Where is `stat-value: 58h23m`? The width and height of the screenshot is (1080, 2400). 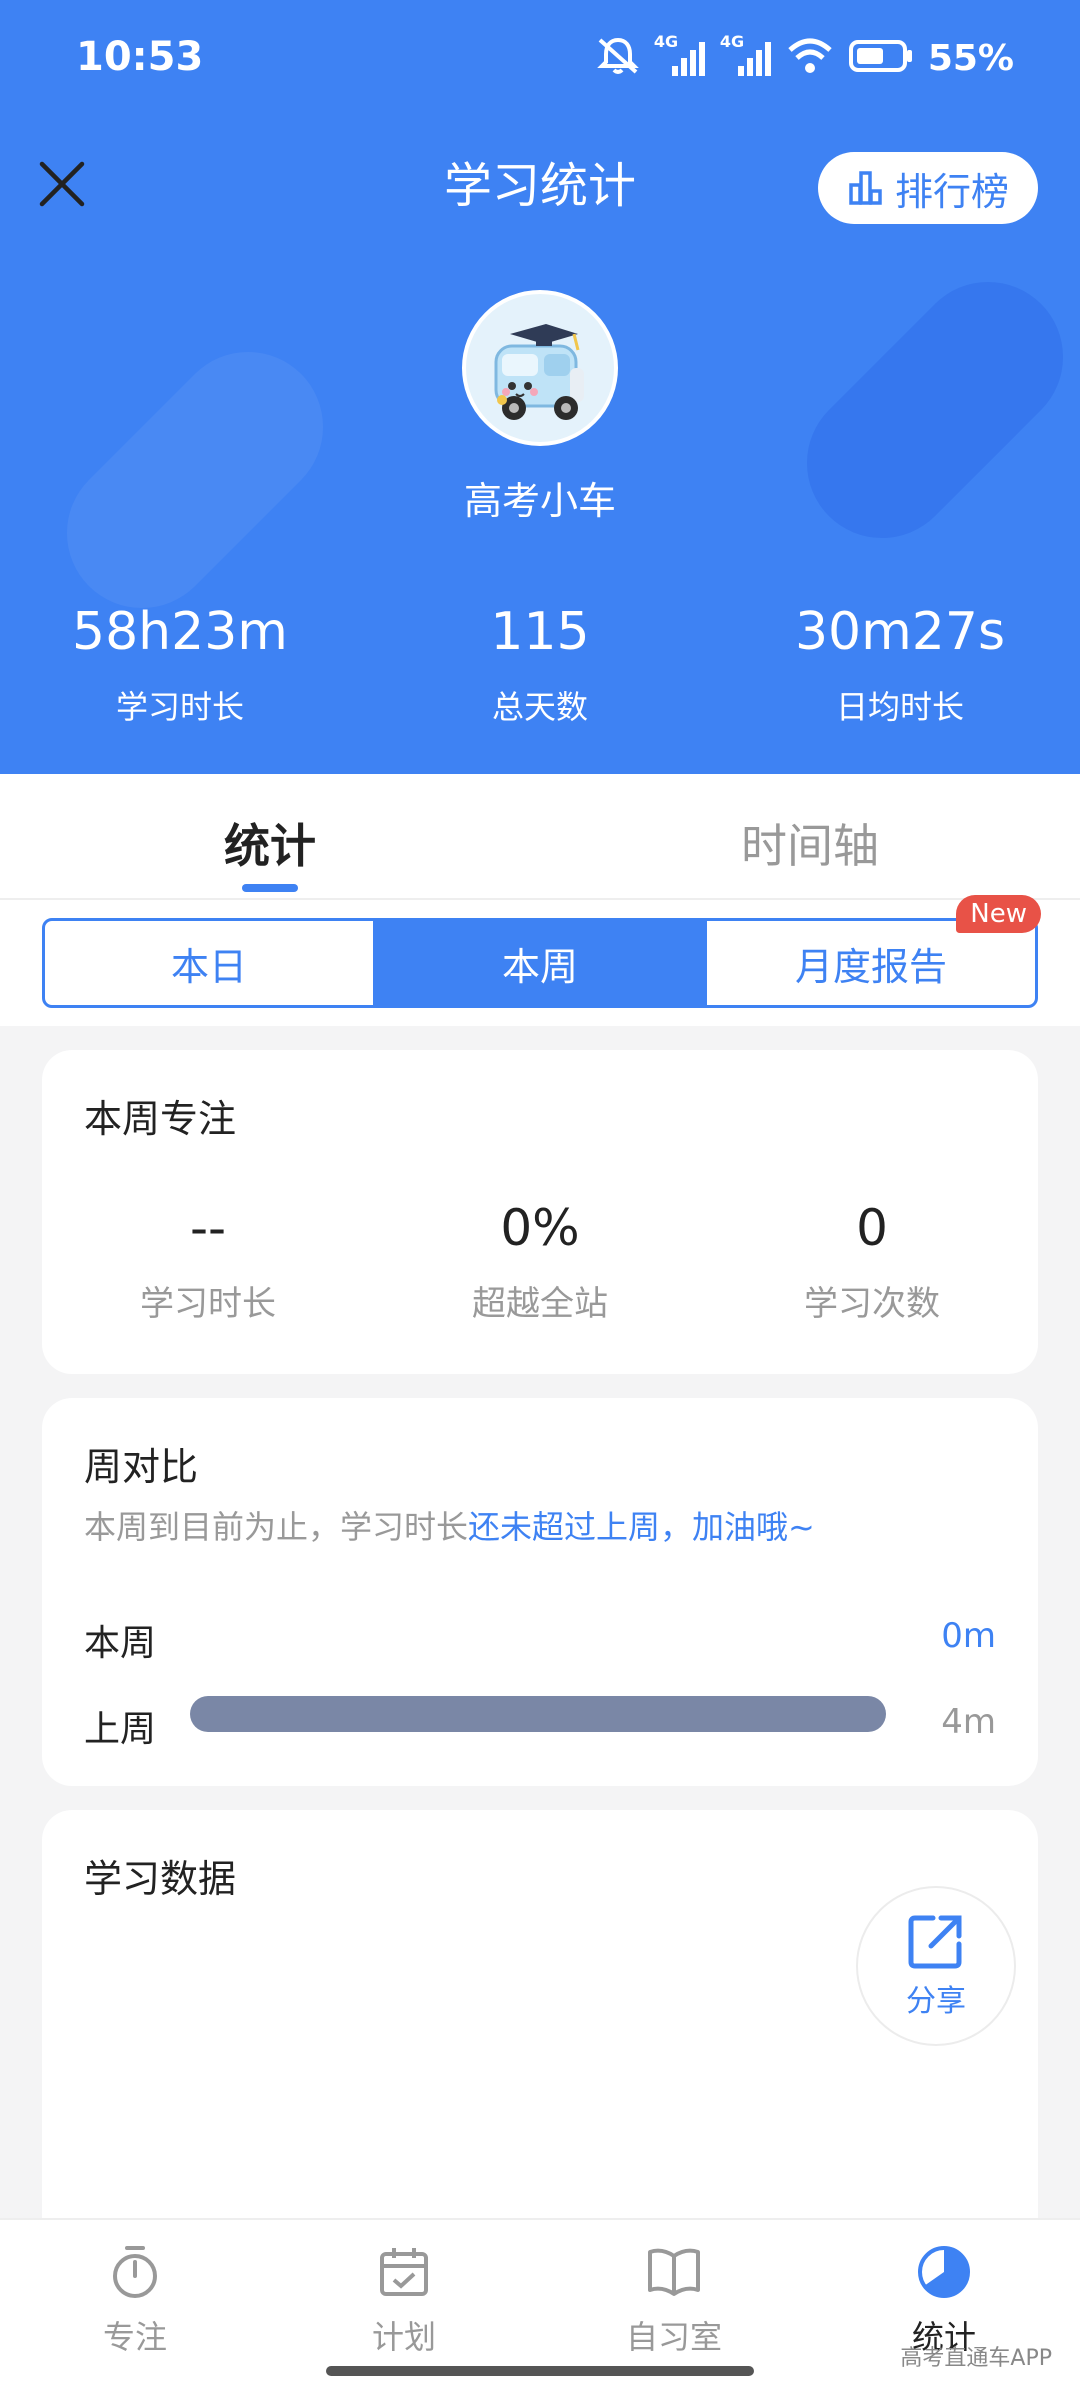
stat-value: 58h23m is located at coordinates (180, 632).